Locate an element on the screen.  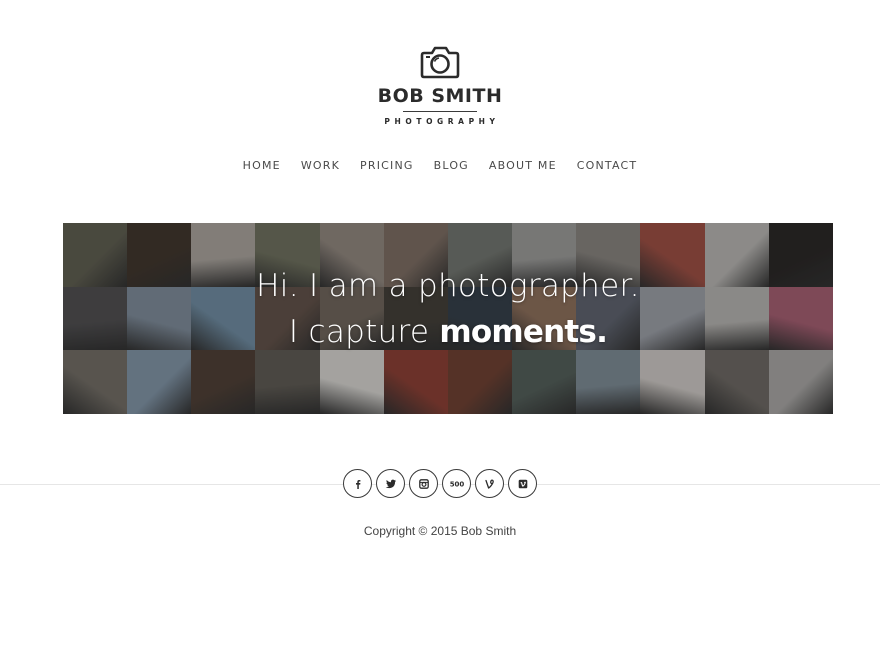
main-nav: HOME WORK PRICING BLOG ABOUT ME CONTACT is located at coordinates (440, 166).